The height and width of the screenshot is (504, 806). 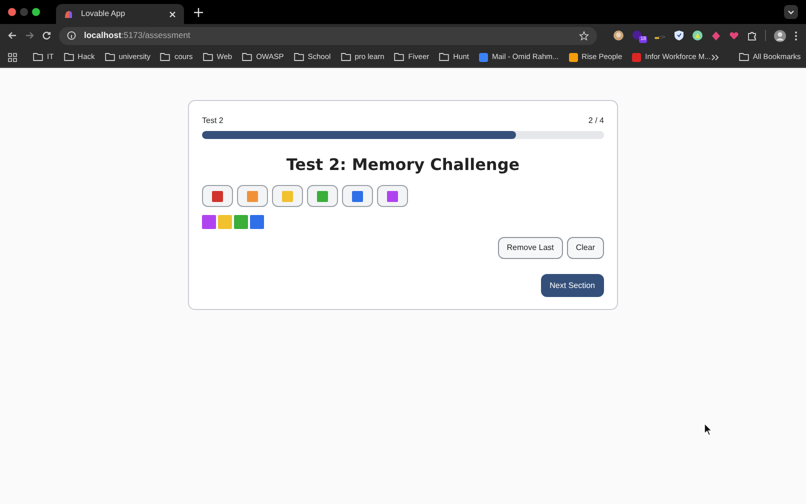 What do you see at coordinates (103, 14) in the screenshot?
I see `tab-title: Lovable App` at bounding box center [103, 14].